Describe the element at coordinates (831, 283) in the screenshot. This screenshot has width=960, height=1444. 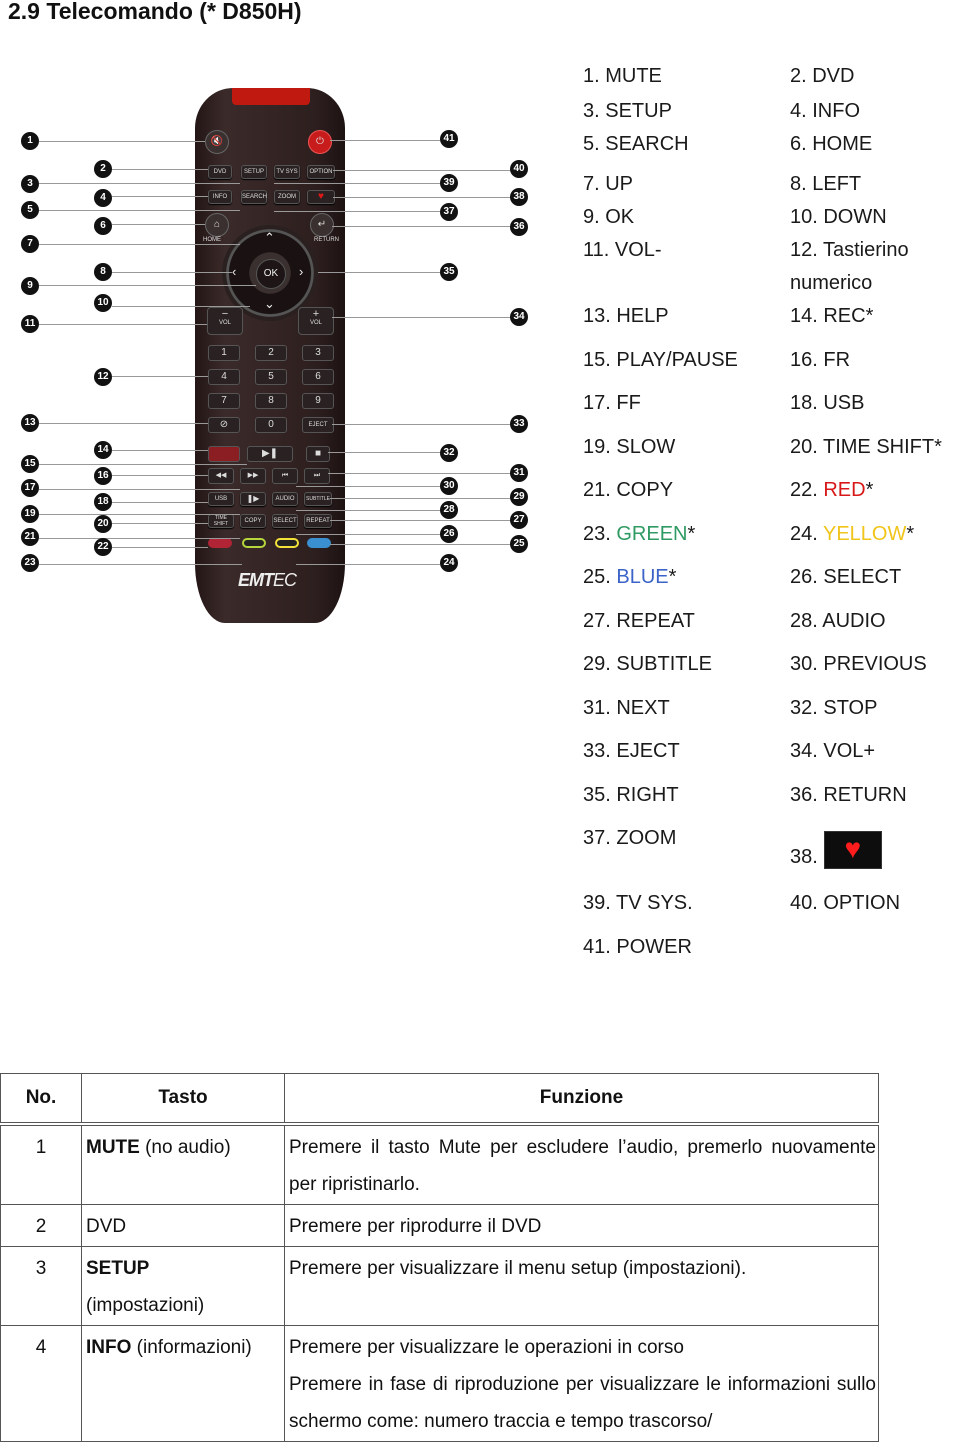
I see `legend-item-continuation: numerico` at that location.